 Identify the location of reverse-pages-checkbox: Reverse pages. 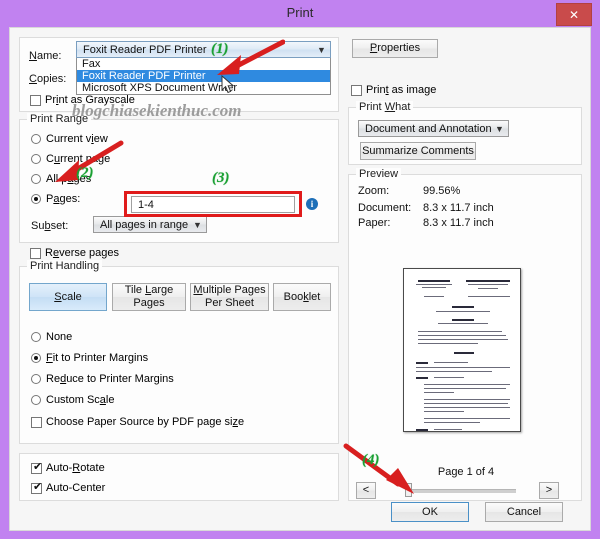
(90, 253).